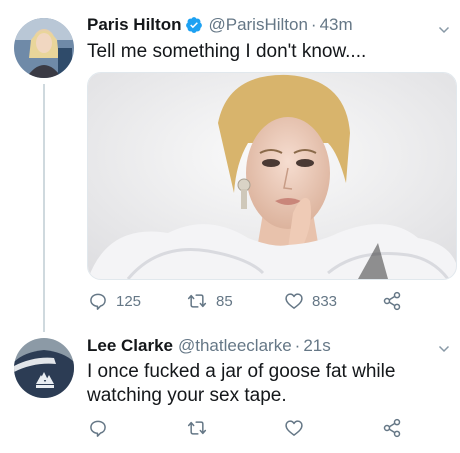 The height and width of the screenshot is (453, 460). What do you see at coordinates (44, 208) in the screenshot?
I see `thread-connector-line` at bounding box center [44, 208].